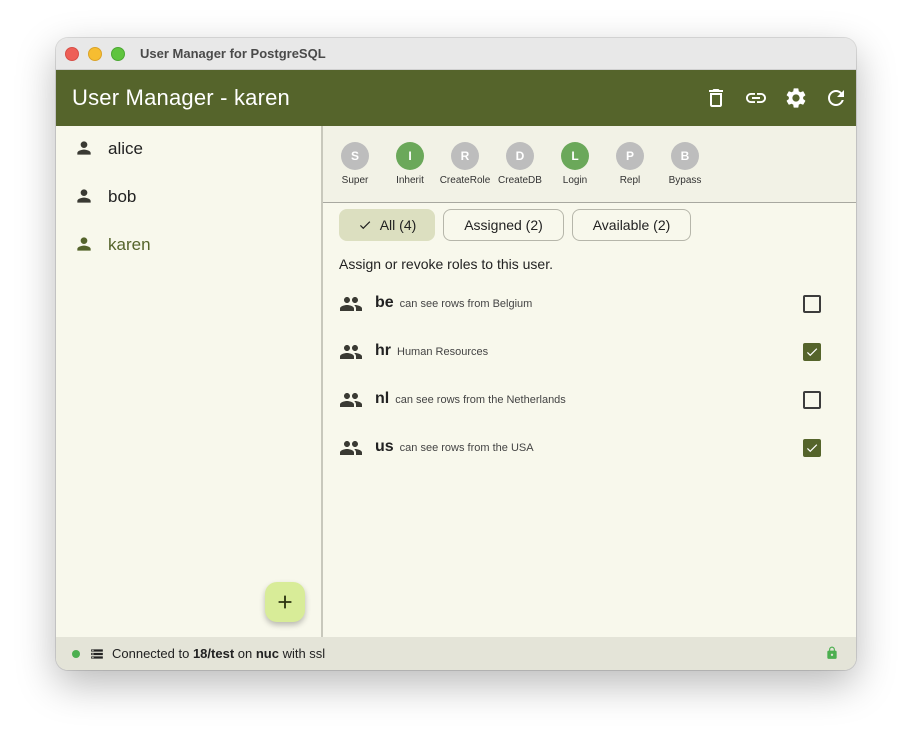  I want to click on lock-icon, so click(832, 653).